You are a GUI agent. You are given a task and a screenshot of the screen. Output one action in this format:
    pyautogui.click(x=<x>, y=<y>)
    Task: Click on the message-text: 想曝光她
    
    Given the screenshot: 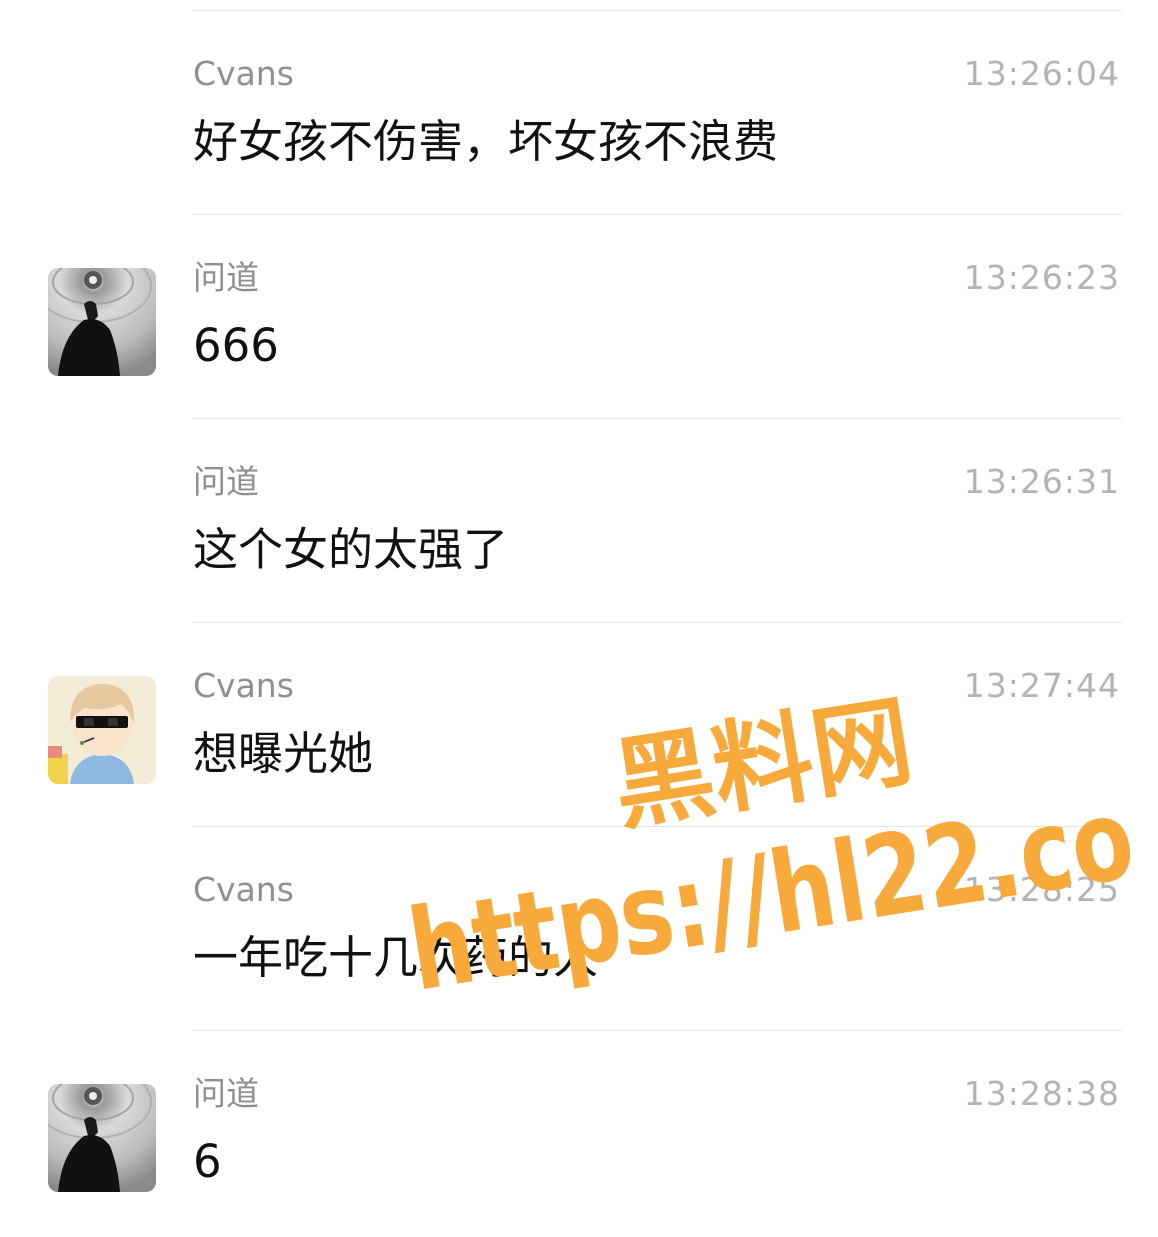 What is the action you would take?
    pyautogui.click(x=283, y=753)
    